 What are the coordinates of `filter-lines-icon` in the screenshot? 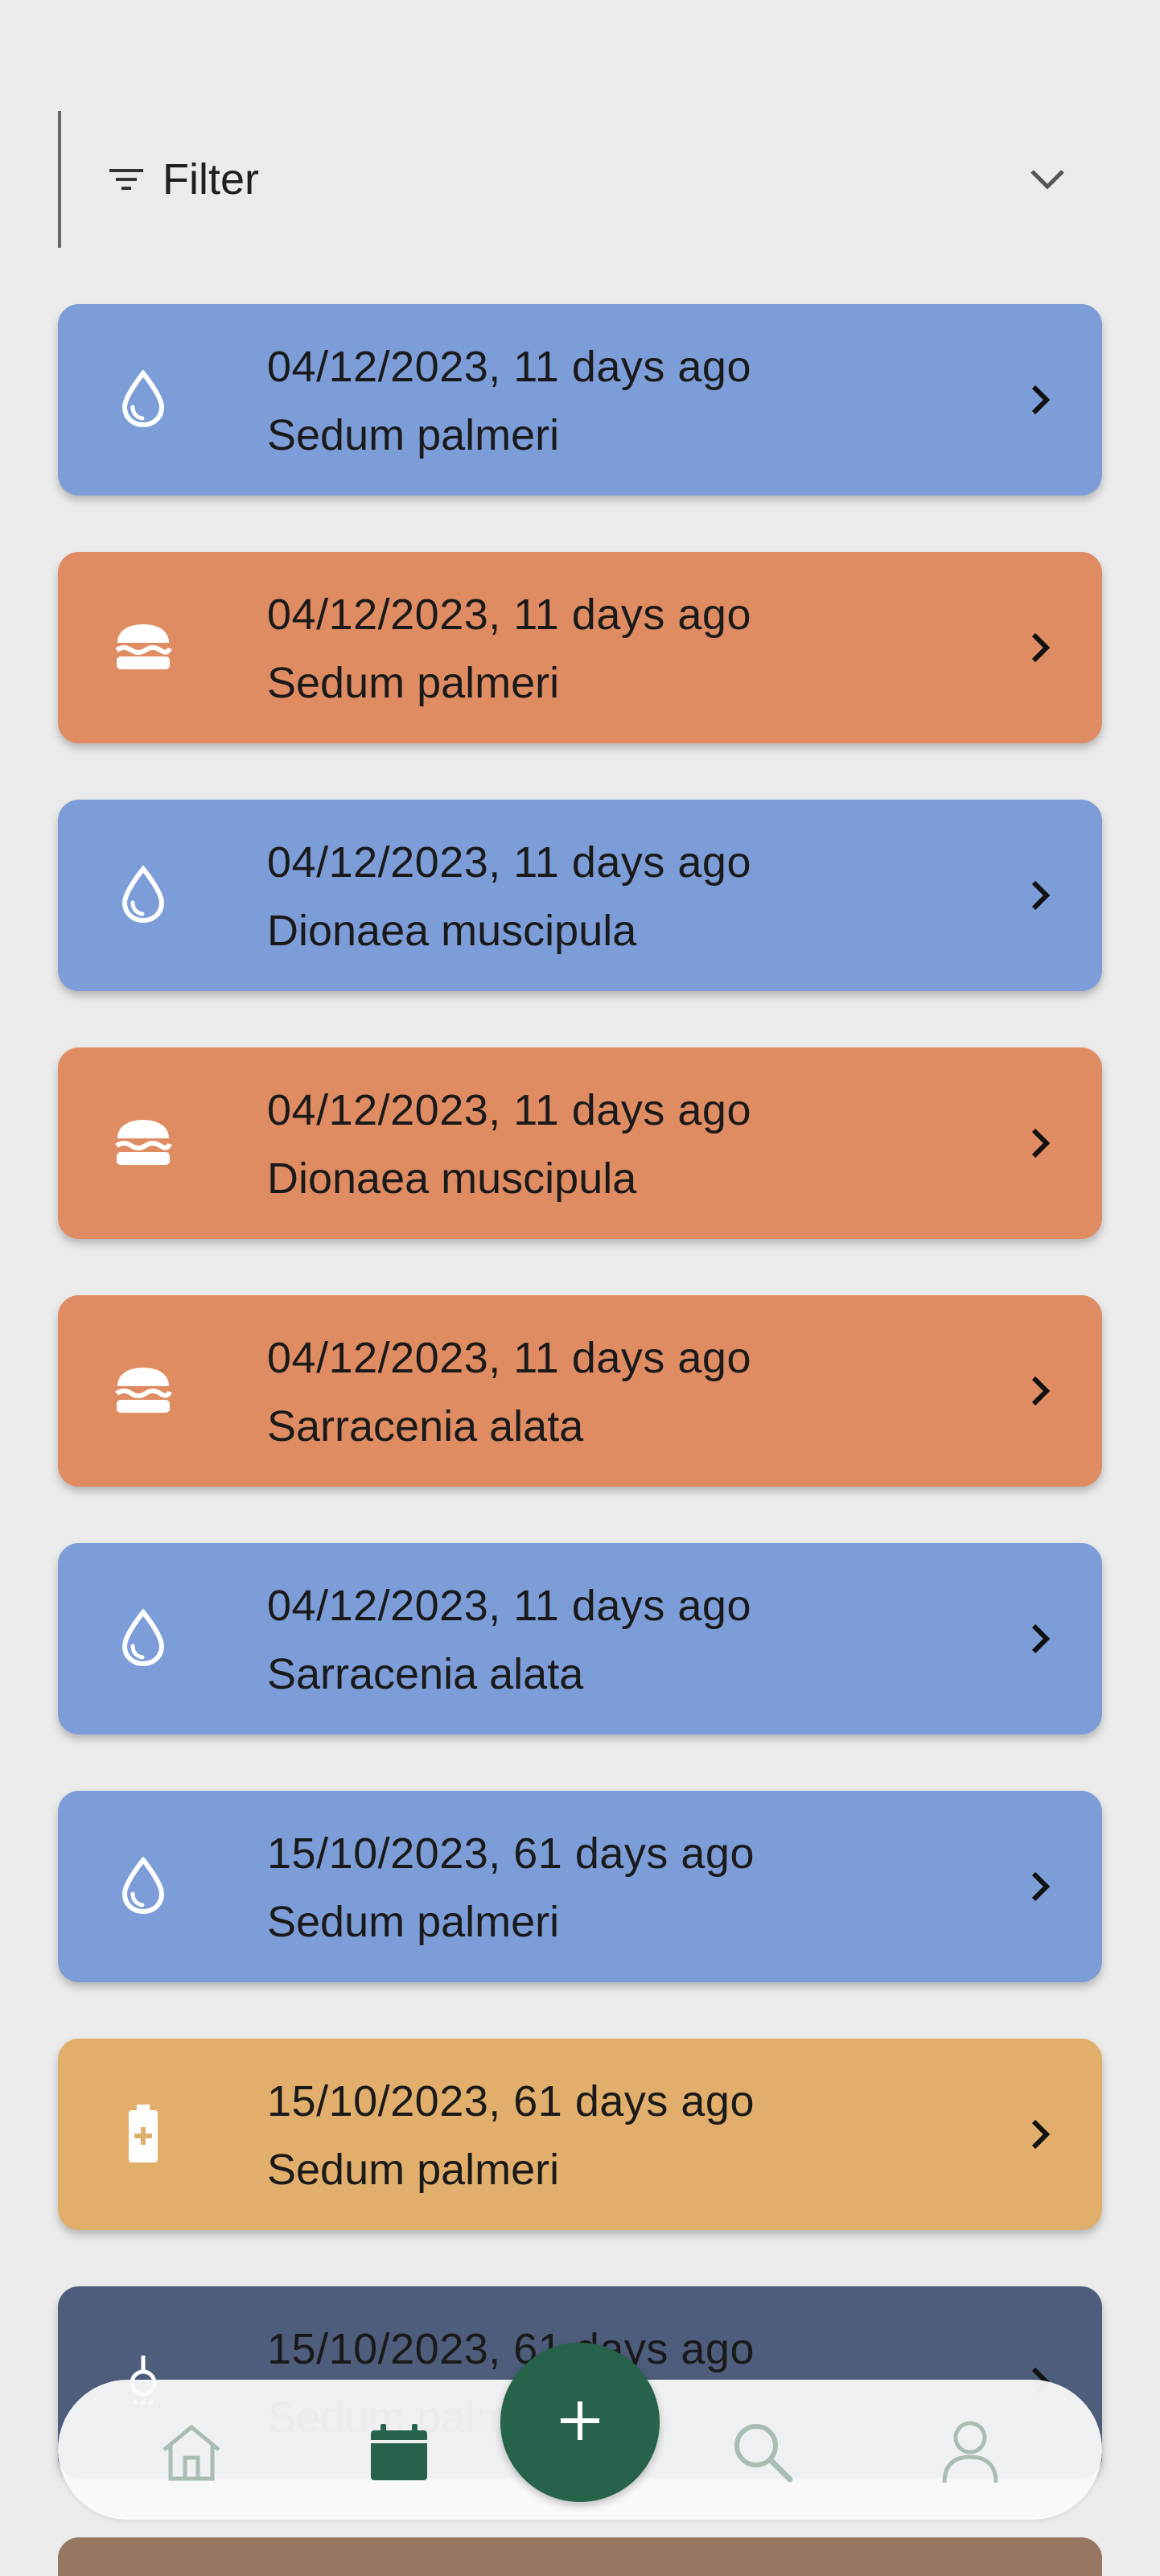 It's located at (126, 179).